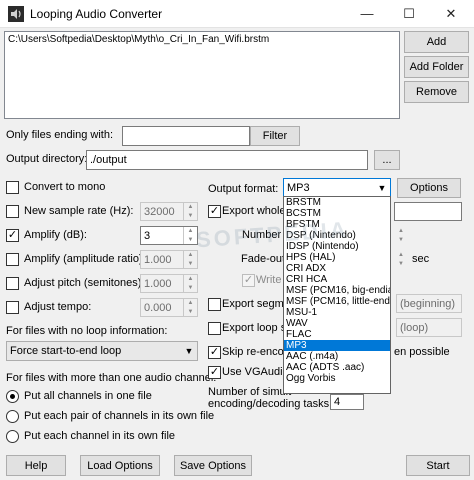 The image size is (474, 480). Describe the element at coordinates (214, 328) in the screenshot. I see `export-loop-checkbox` at that location.